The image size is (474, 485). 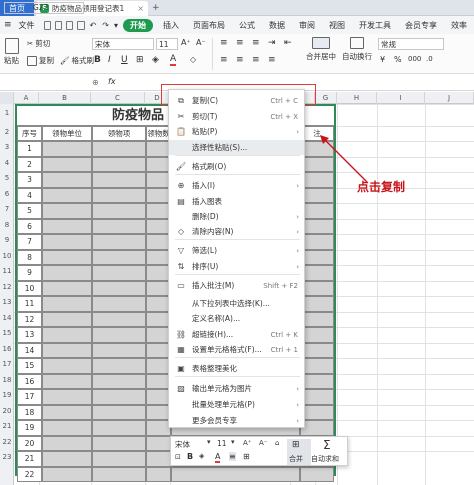 What do you see at coordinates (7, 426) in the screenshot?
I see `row-header: 21` at bounding box center [7, 426].